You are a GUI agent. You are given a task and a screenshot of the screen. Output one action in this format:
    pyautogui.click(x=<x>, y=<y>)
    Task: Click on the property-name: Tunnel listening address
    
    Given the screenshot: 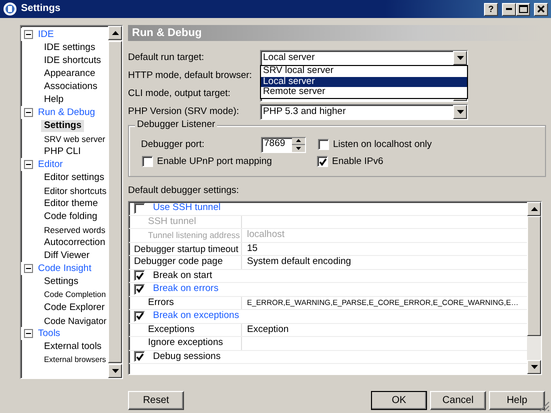 What is the action you would take?
    pyautogui.click(x=193, y=235)
    